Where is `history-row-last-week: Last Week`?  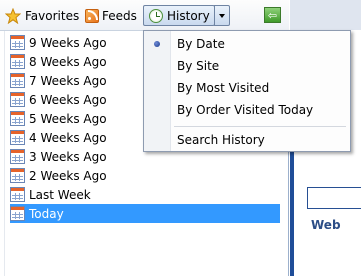
history-row-last-week: Last Week is located at coordinates (145, 194).